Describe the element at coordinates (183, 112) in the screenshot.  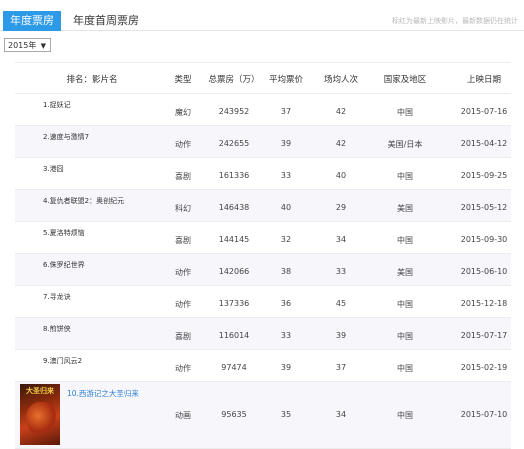
I see `cell-type: 魔幻` at that location.